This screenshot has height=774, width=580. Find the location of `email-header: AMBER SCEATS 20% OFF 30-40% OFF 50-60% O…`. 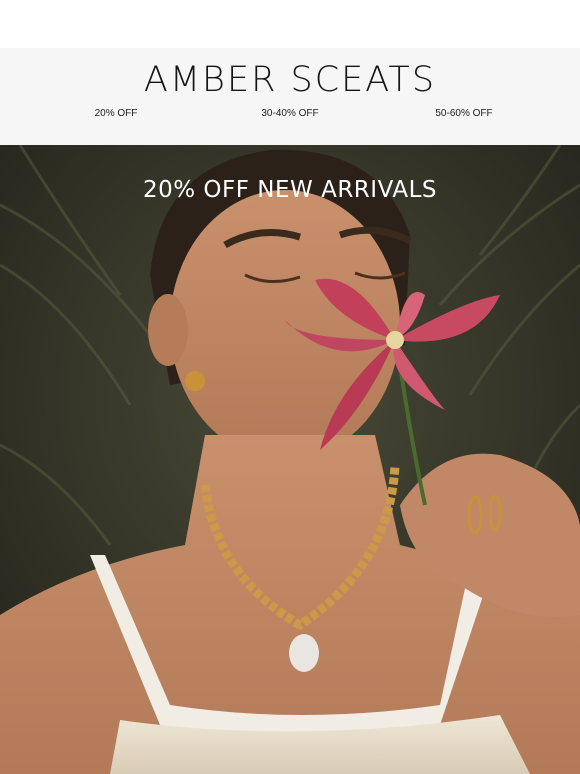

email-header: AMBER SCEATS 20% OFF 30-40% OFF 50-60% O… is located at coordinates (290, 96).